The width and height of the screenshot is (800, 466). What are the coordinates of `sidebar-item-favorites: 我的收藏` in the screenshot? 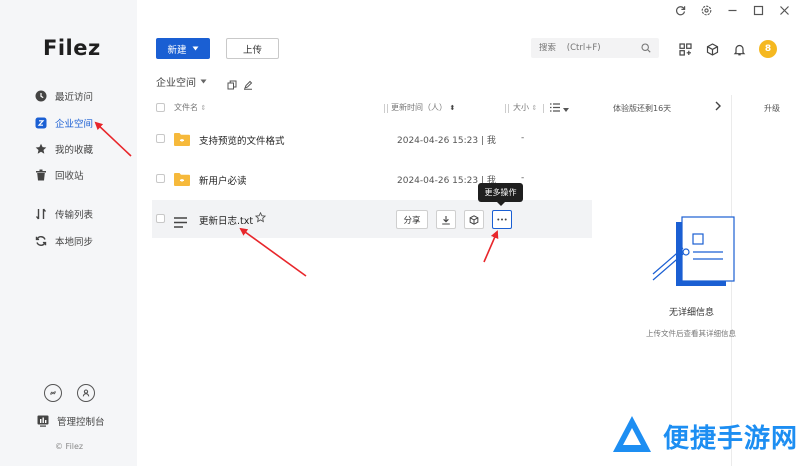 It's located at (64, 149).